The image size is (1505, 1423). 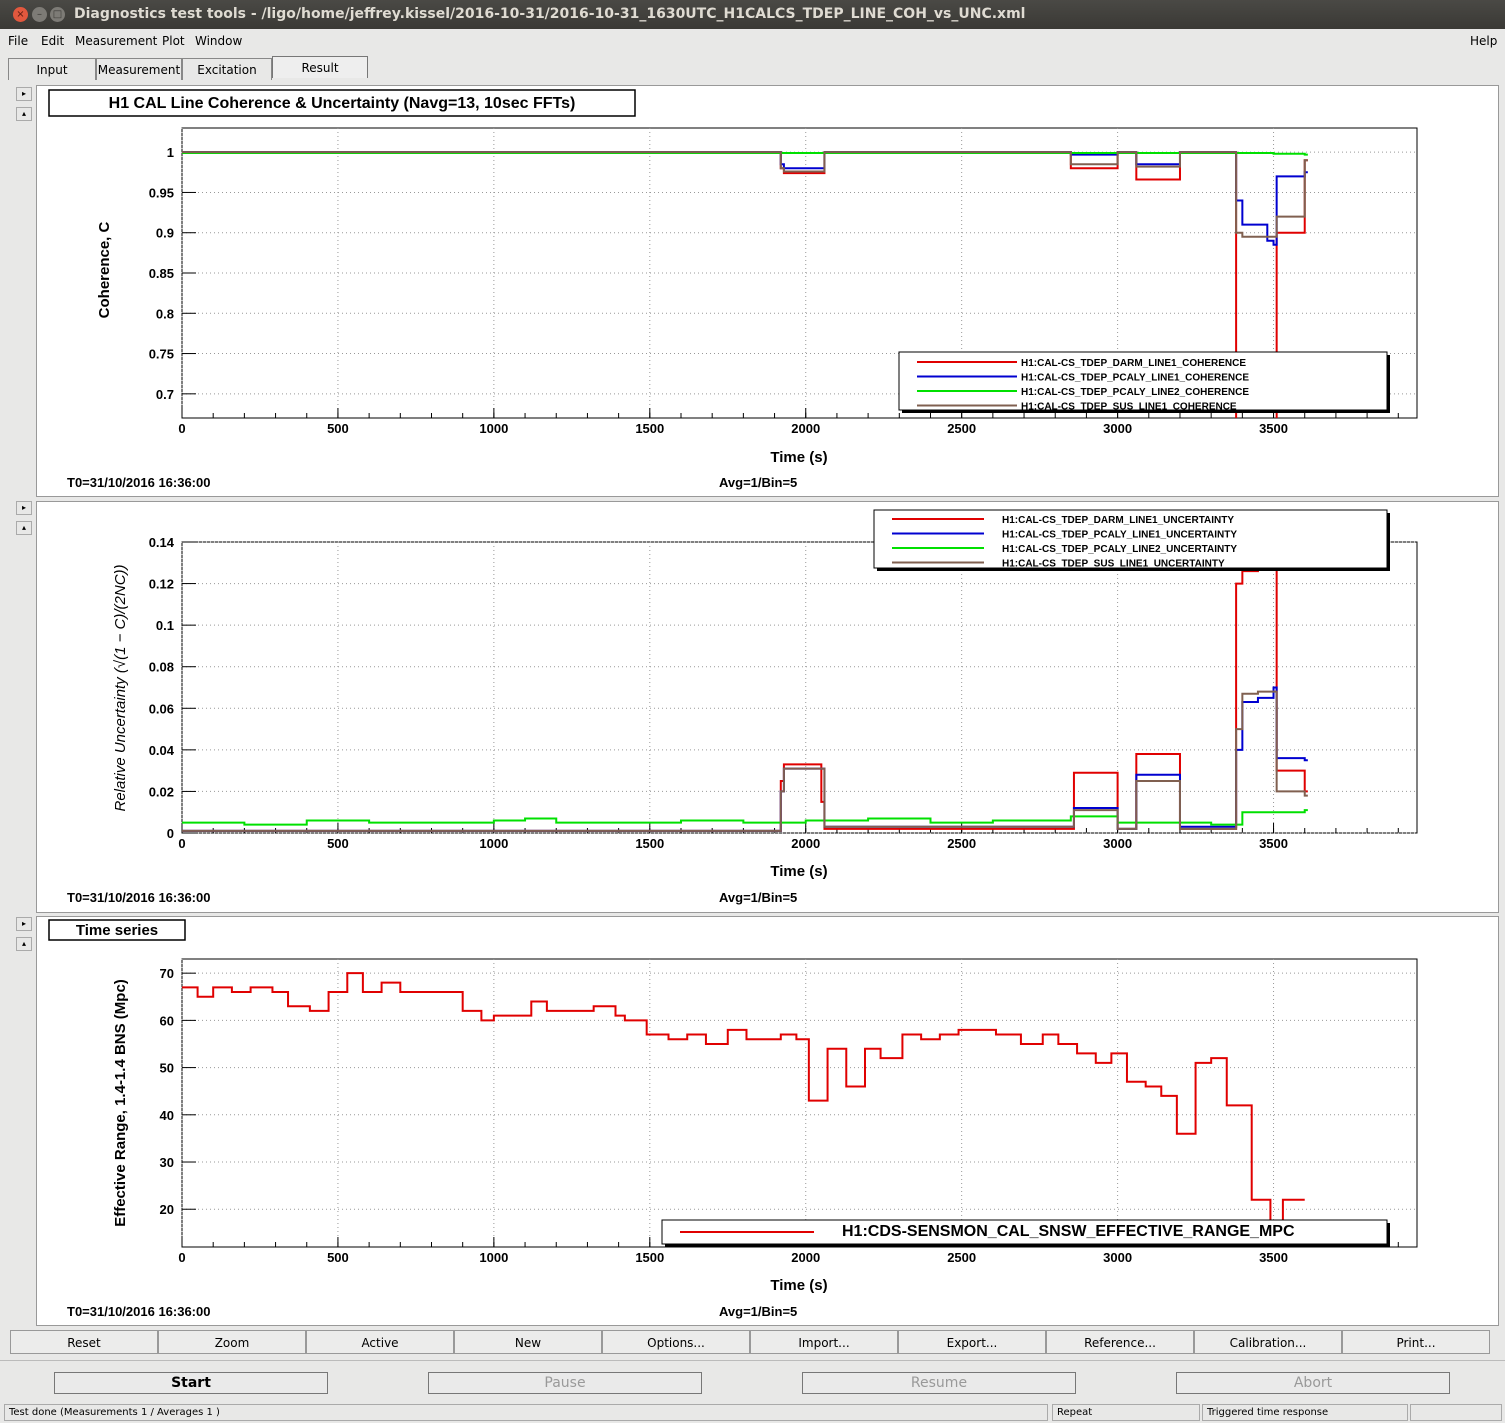 What do you see at coordinates (338, 843) in the screenshot?
I see `x-tick-label: 500` at bounding box center [338, 843].